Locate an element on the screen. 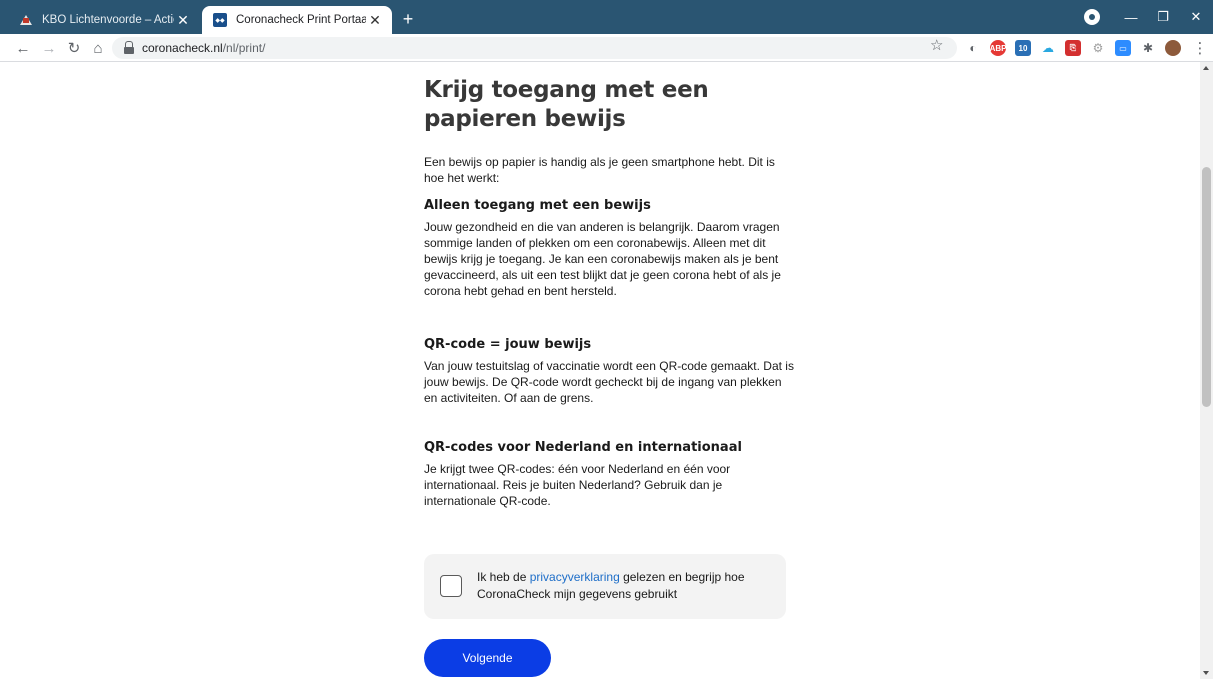 This screenshot has height=679, width=1213. privacy-statement-link: privacyverklaring is located at coordinates (575, 577).